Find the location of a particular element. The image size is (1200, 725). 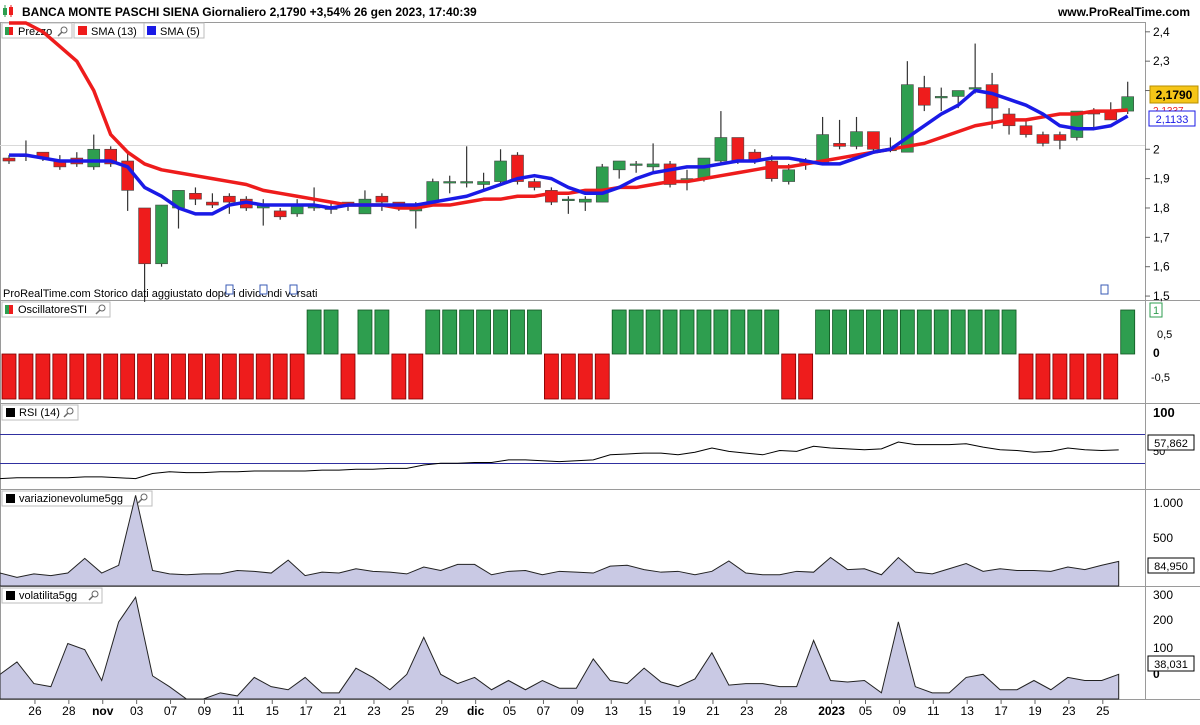

price-tick-label: 2,3 is located at coordinates (1161, 61).